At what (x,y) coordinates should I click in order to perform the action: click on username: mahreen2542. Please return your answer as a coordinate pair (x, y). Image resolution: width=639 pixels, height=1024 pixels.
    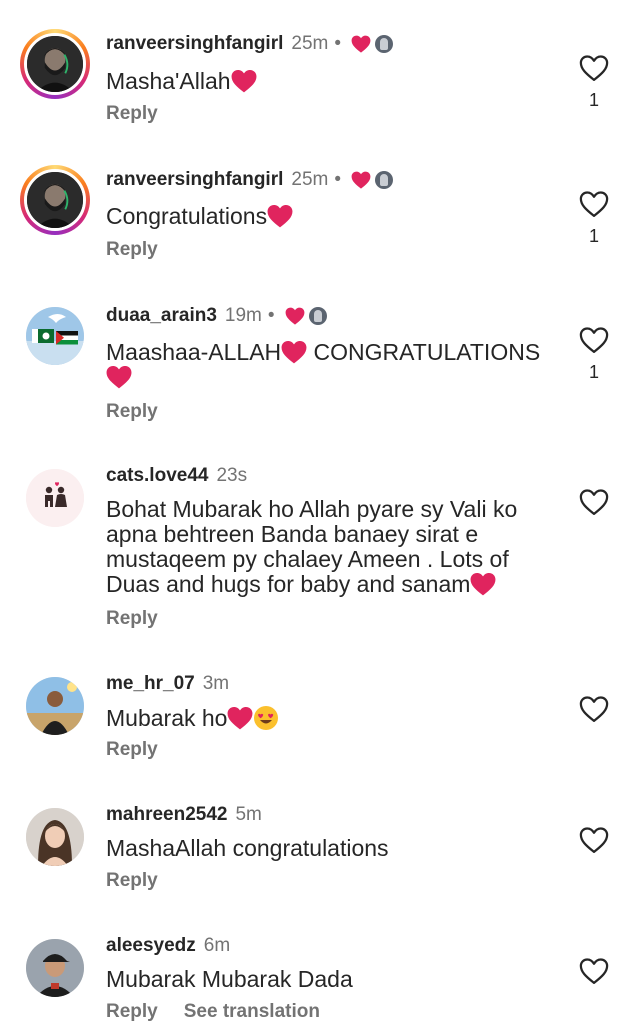
    Looking at the image, I should click on (166, 814).